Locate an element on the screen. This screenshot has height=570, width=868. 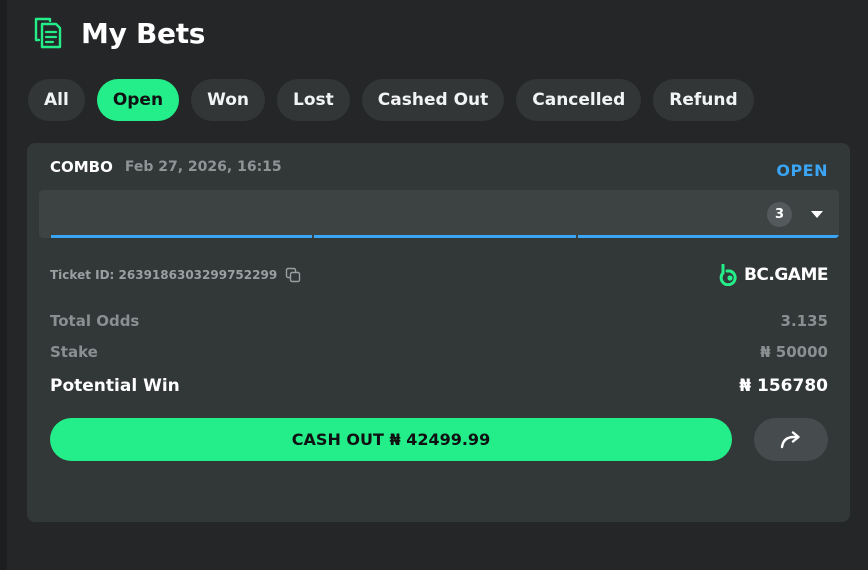
total-odds-value: 3.135 is located at coordinates (804, 321).